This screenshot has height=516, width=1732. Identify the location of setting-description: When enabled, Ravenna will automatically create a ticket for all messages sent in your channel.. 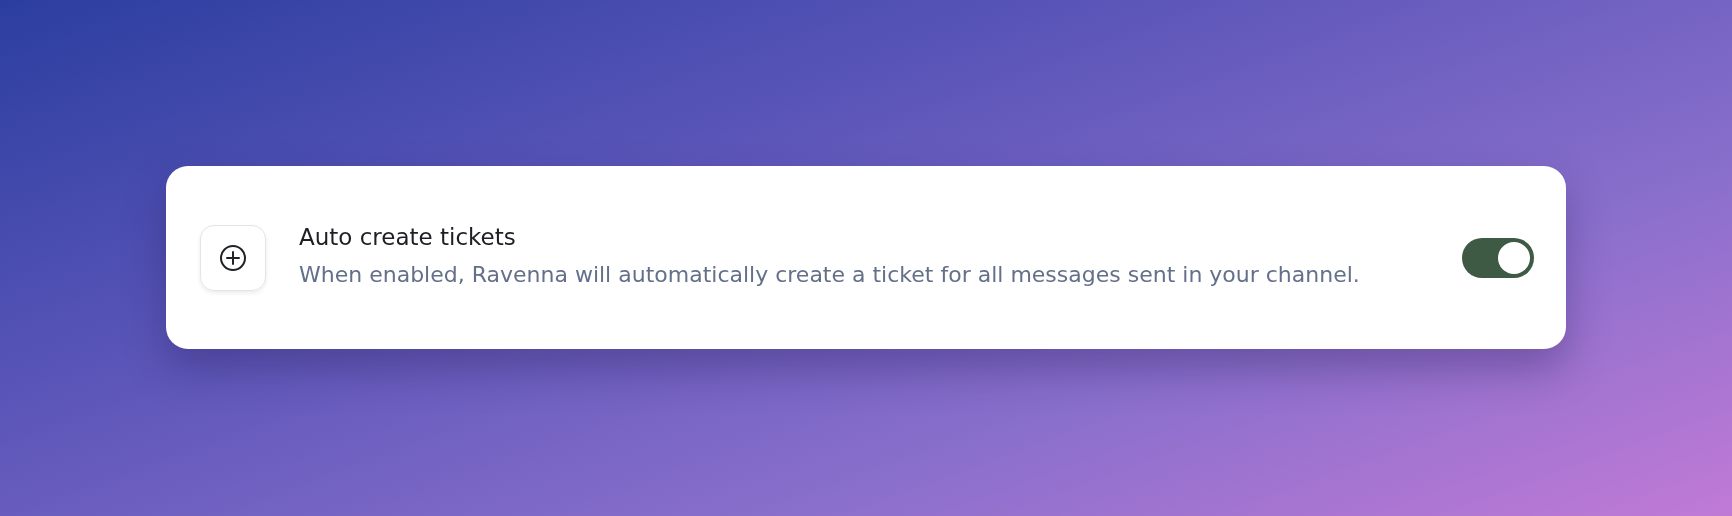
(830, 275).